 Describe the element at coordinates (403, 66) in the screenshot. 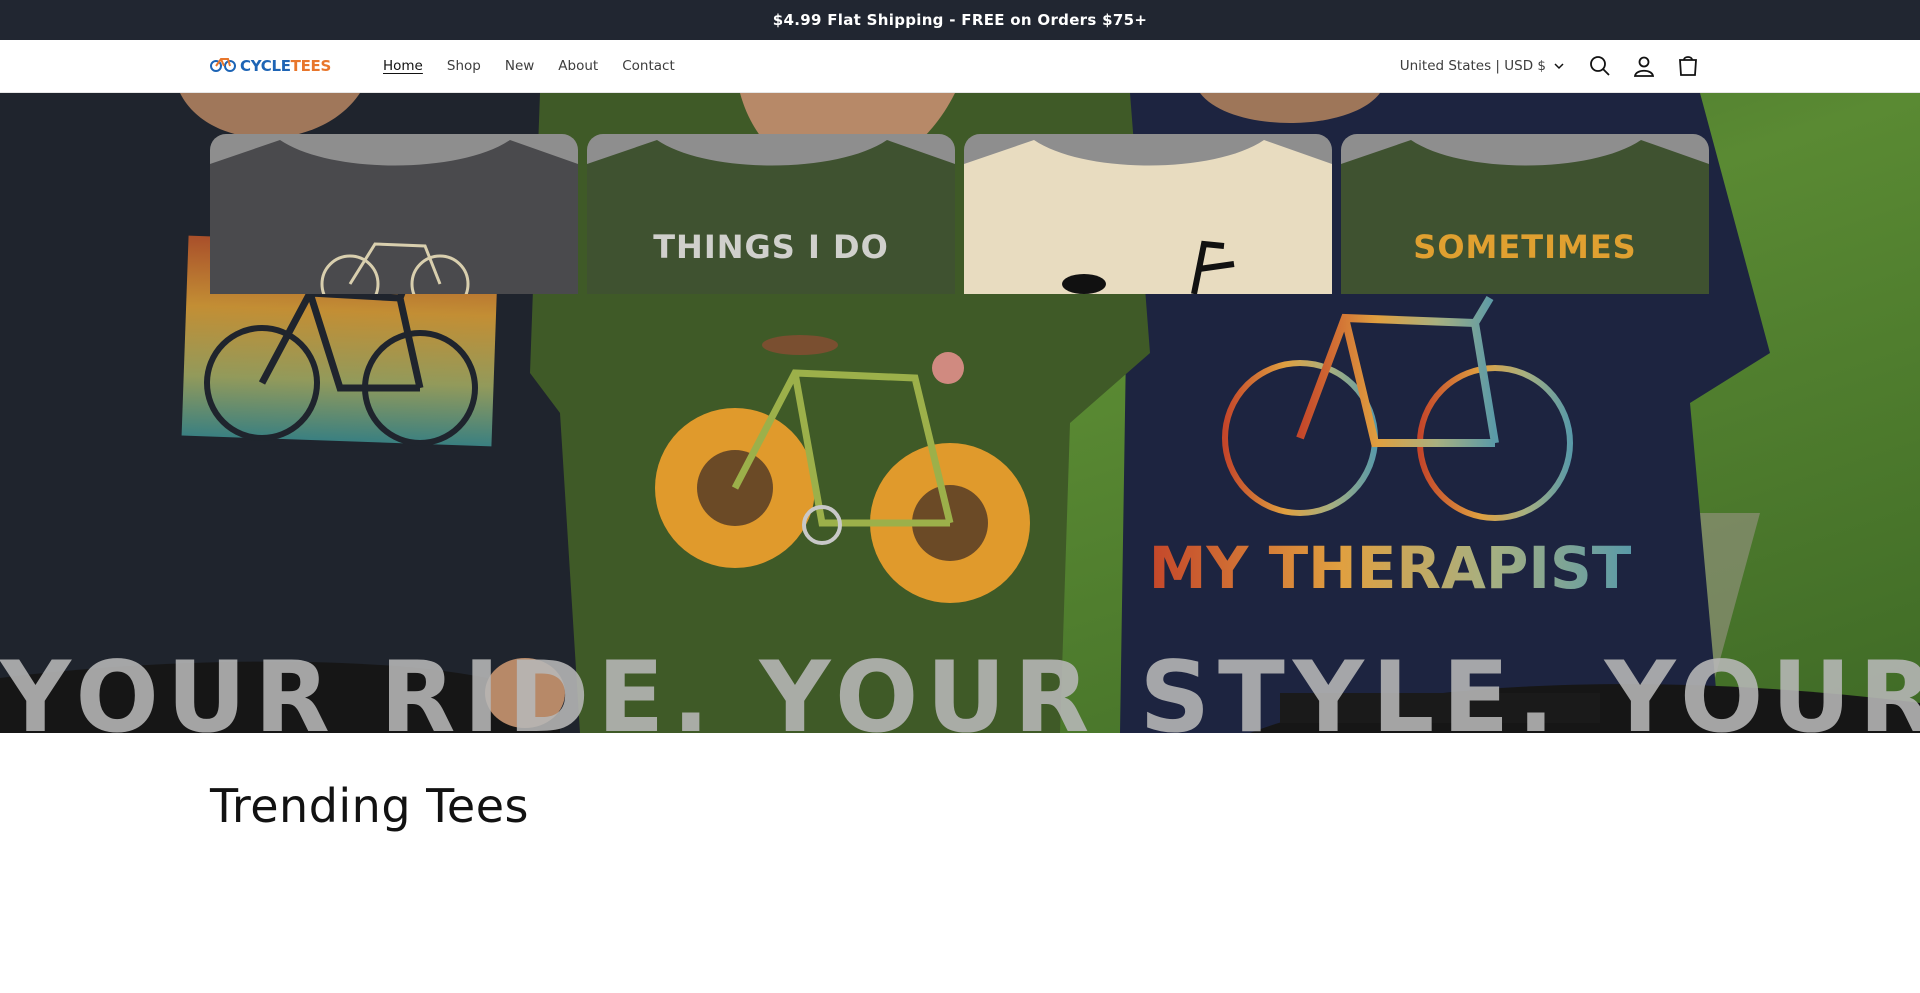

I see `nav-home: Home` at that location.